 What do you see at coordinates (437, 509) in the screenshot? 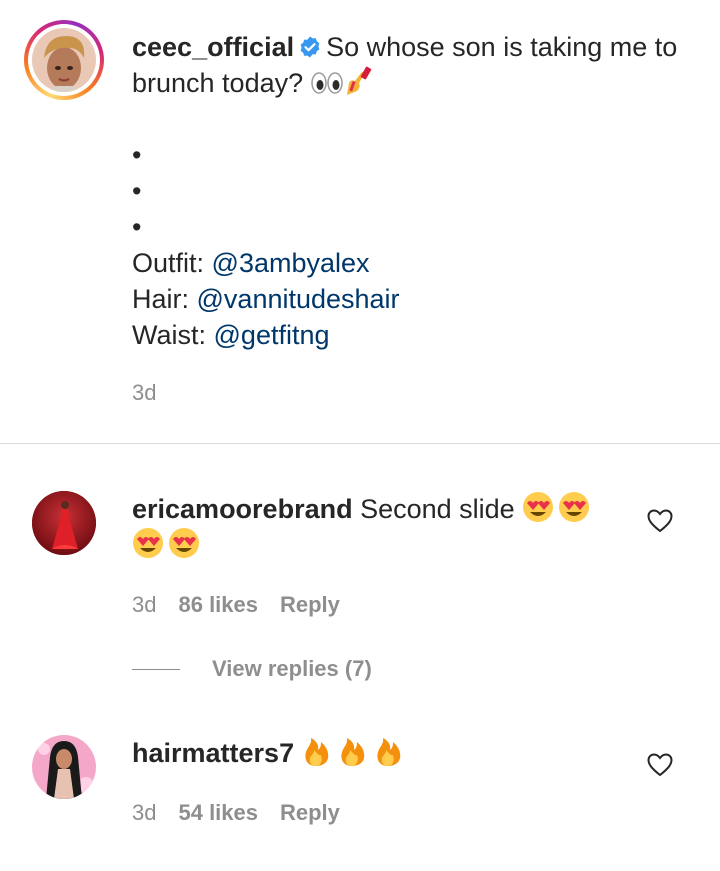
I see `comment-message: Second slide` at bounding box center [437, 509].